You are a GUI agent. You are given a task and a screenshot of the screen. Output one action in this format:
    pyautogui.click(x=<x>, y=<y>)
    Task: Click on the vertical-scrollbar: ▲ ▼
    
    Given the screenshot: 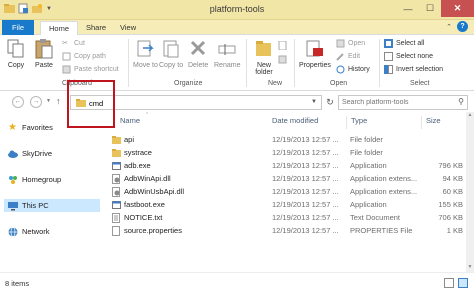 What is the action you would take?
    pyautogui.click(x=470, y=192)
    